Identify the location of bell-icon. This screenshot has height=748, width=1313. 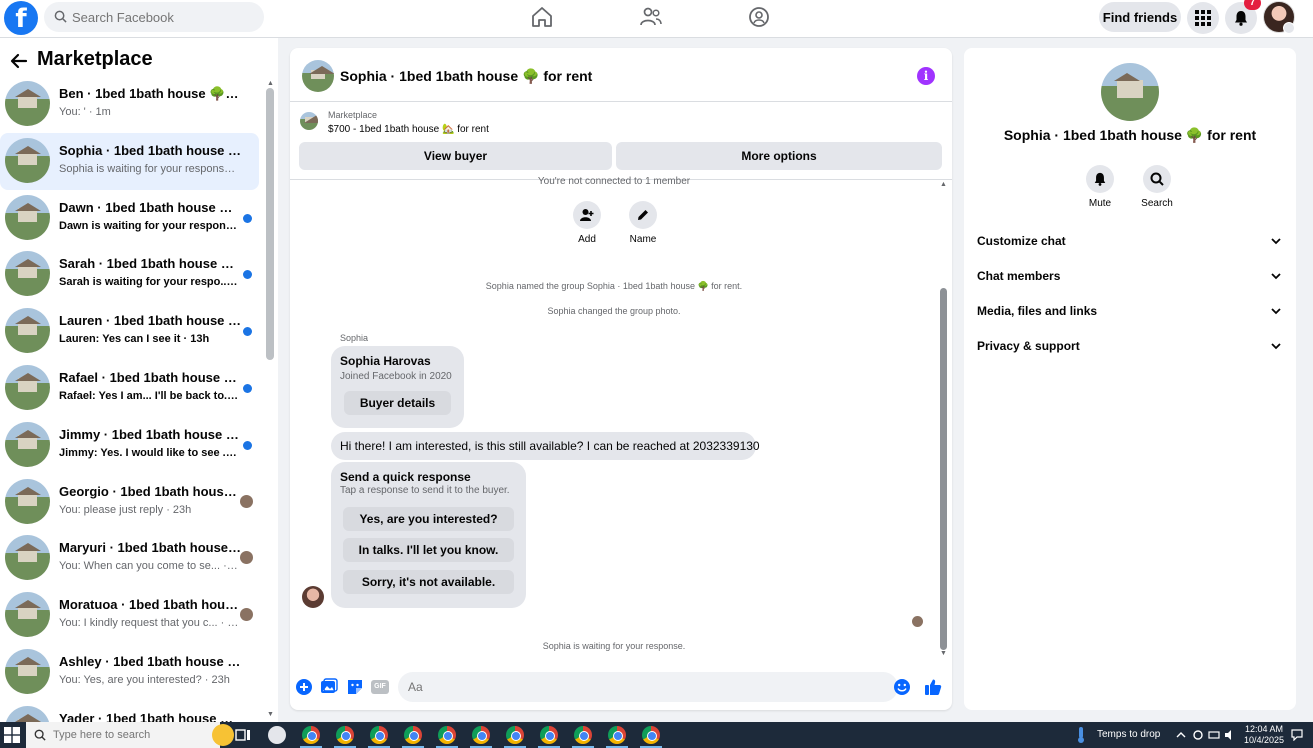
(1241, 18).